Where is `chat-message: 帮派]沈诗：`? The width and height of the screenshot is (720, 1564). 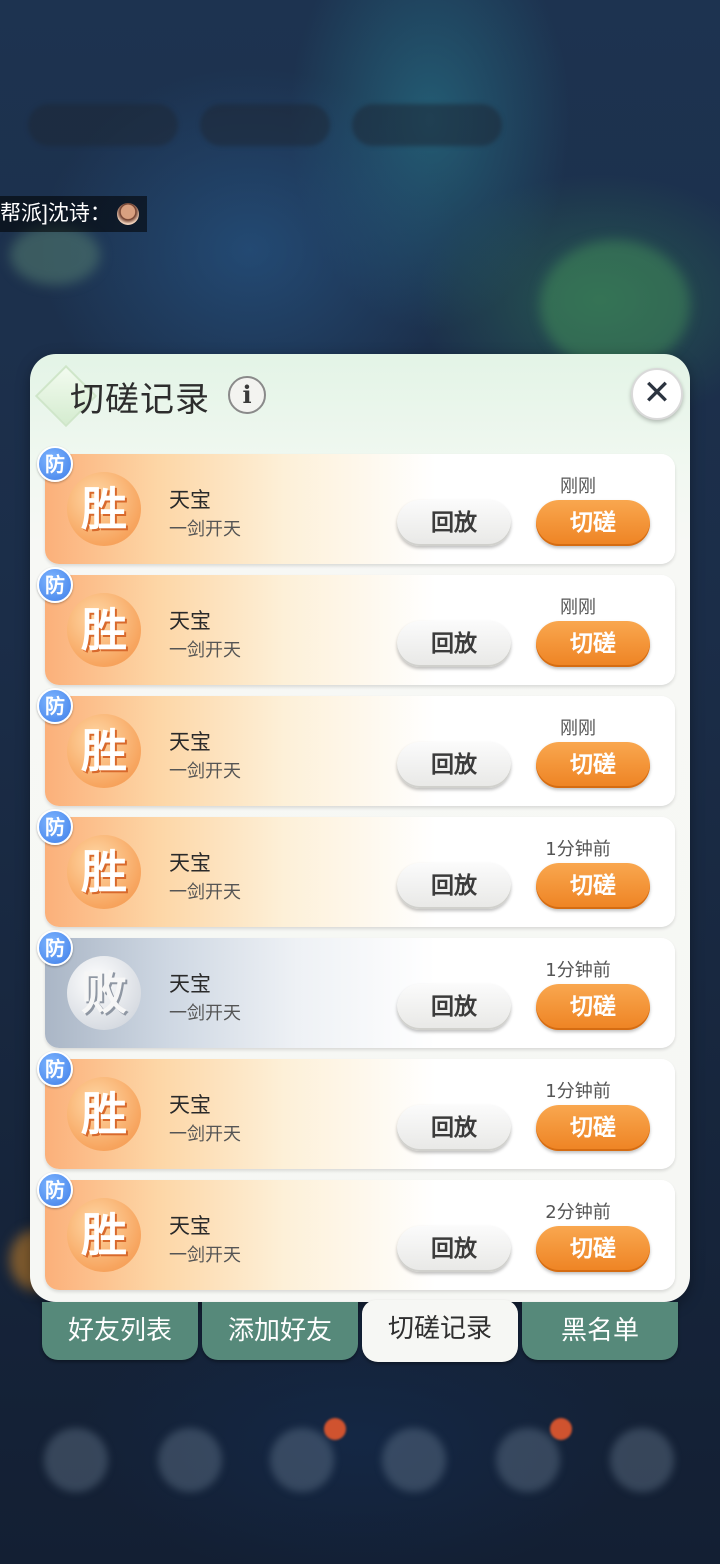 chat-message: 帮派]沈诗： is located at coordinates (73, 214).